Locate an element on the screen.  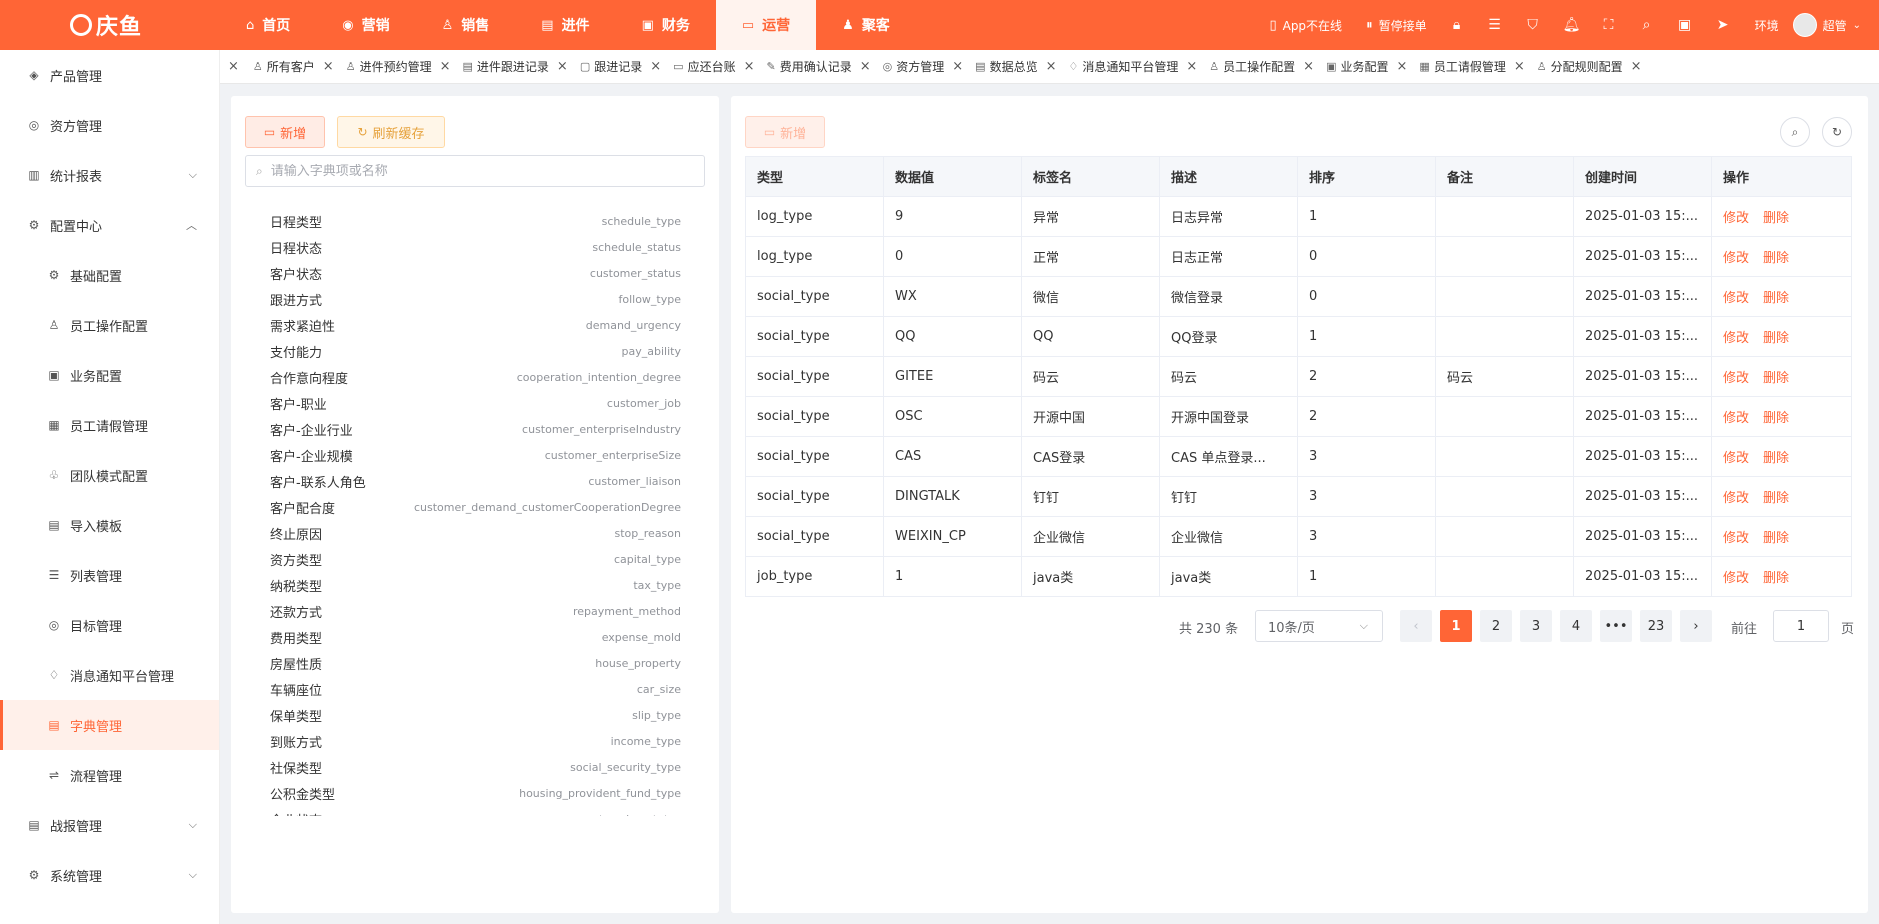
tab-7: ▤ 数据总览 × is located at coordinates (1015, 66).